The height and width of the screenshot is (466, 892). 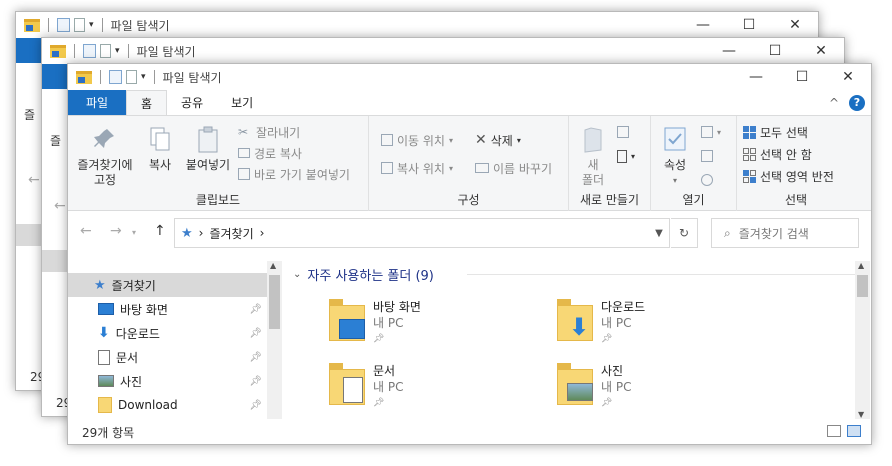 I want to click on new-item-button, so click(x=623, y=132).